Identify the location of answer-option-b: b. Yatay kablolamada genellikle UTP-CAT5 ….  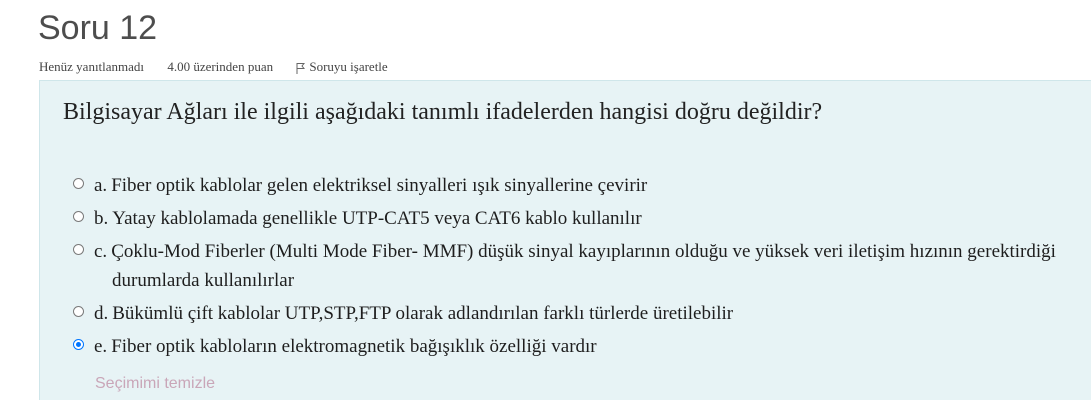
(570, 218).